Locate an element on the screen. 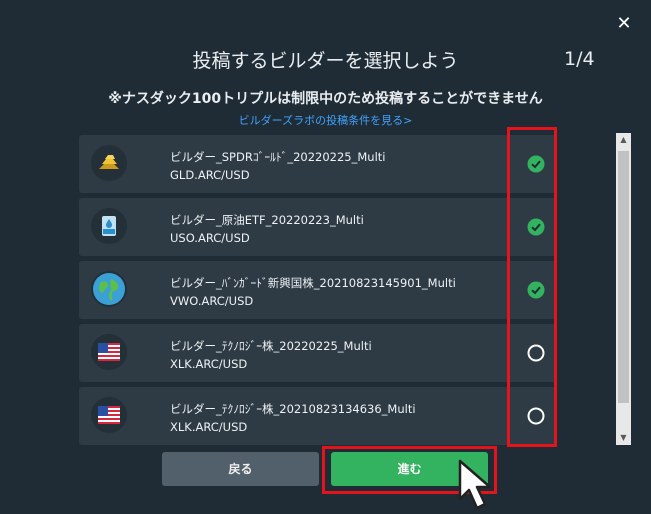 Image resolution: width=651 pixels, height=514 pixels. builder-ticker: USO.ARC/USD is located at coordinates (210, 238).